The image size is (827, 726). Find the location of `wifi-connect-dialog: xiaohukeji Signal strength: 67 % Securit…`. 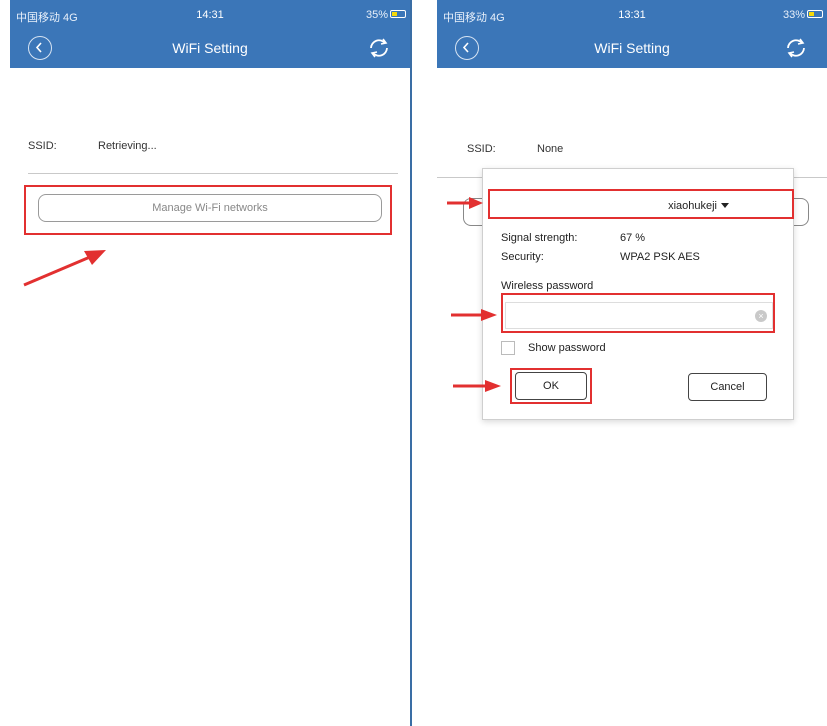

wifi-connect-dialog: xiaohukeji Signal strength: 67 % Securit… is located at coordinates (638, 294).